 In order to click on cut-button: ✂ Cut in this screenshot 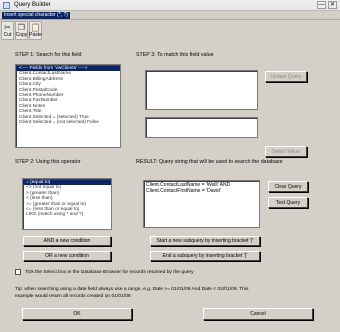, I will do `click(7, 30)`.